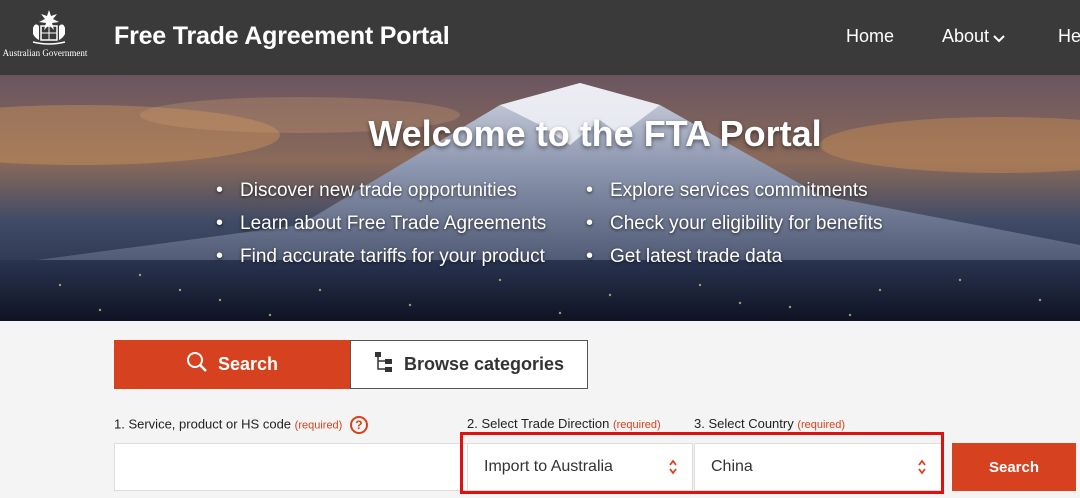 The width and height of the screenshot is (1080, 498). Describe the element at coordinates (384, 364) in the screenshot. I see `tree-structure-icon` at that location.